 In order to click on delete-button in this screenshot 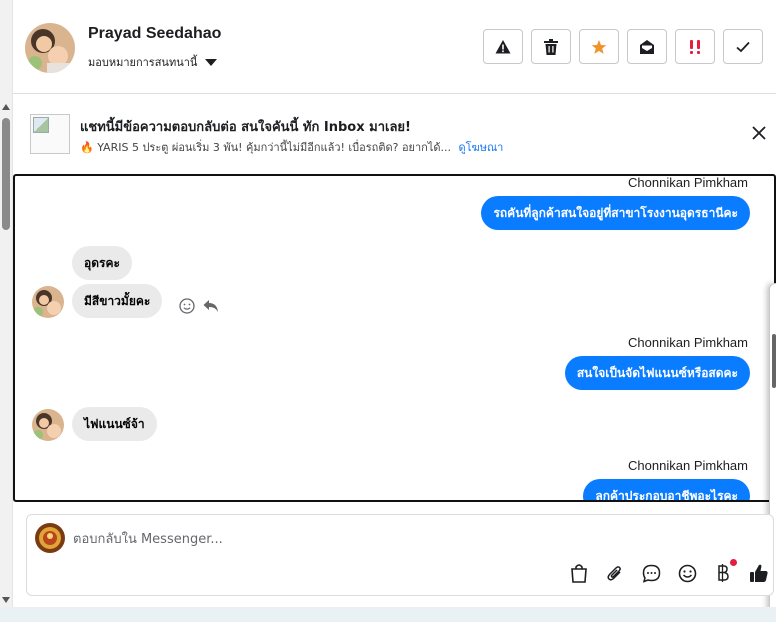, I will do `click(551, 46)`.